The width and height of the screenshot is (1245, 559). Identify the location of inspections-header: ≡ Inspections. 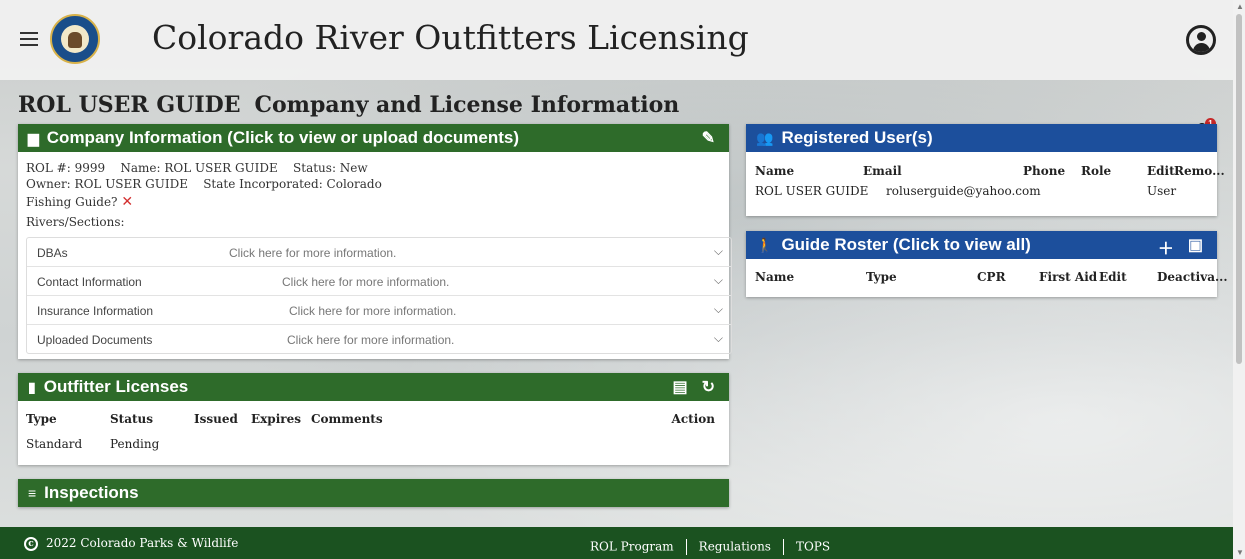
(373, 493).